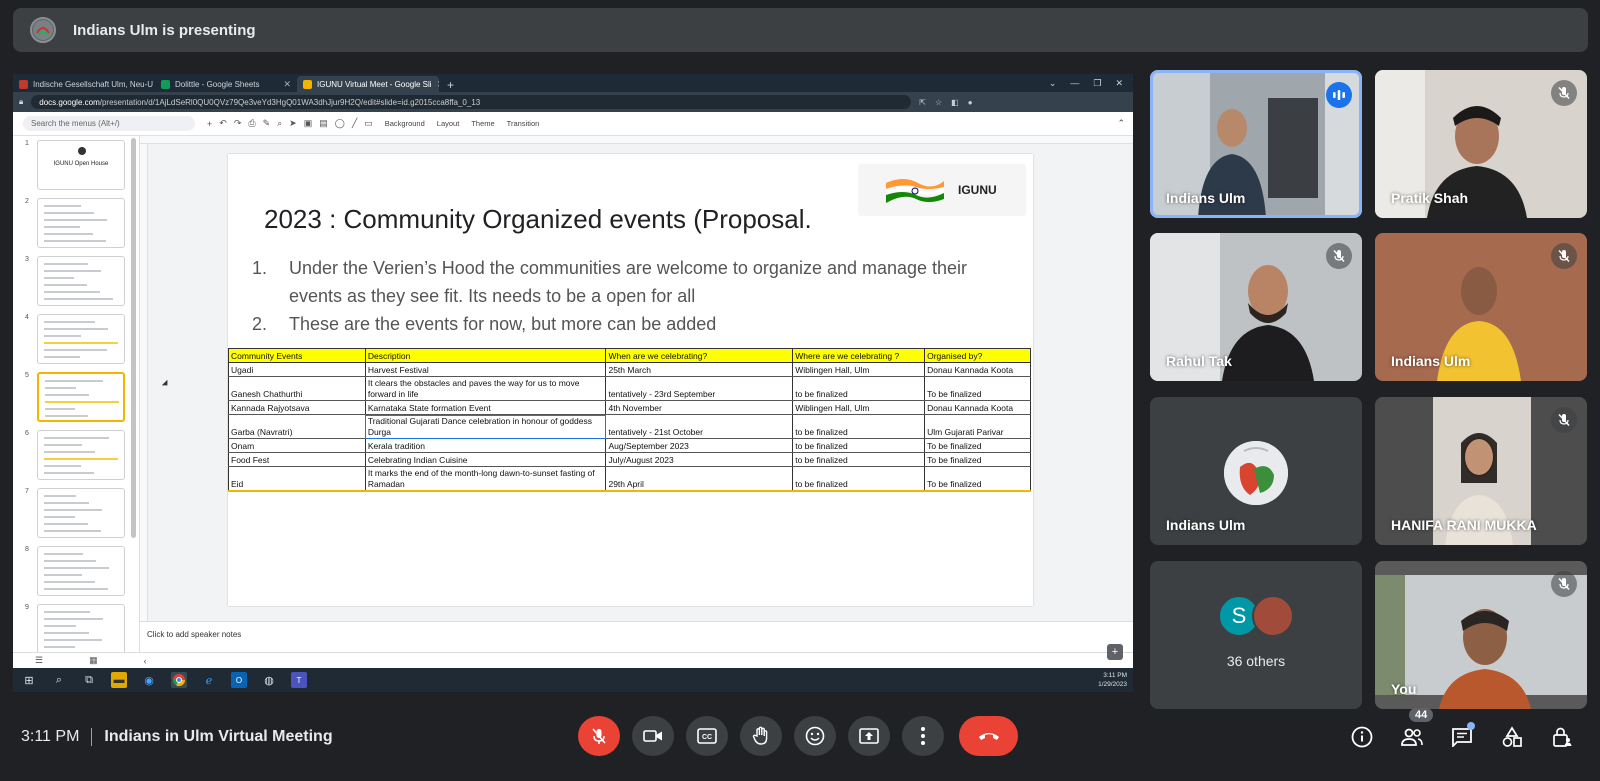 This screenshot has width=1600, height=781. Describe the element at coordinates (368, 84) in the screenshot. I see `browser-tab-3: IGUNU Virtual Meet - Google Sli✕` at that location.